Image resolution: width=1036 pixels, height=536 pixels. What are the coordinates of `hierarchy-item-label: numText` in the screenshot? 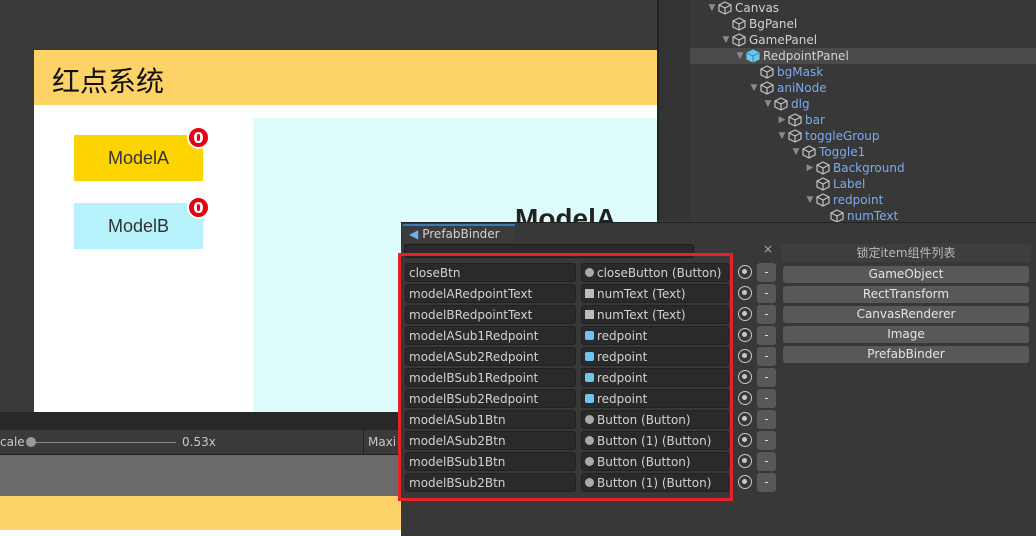 It's located at (873, 216).